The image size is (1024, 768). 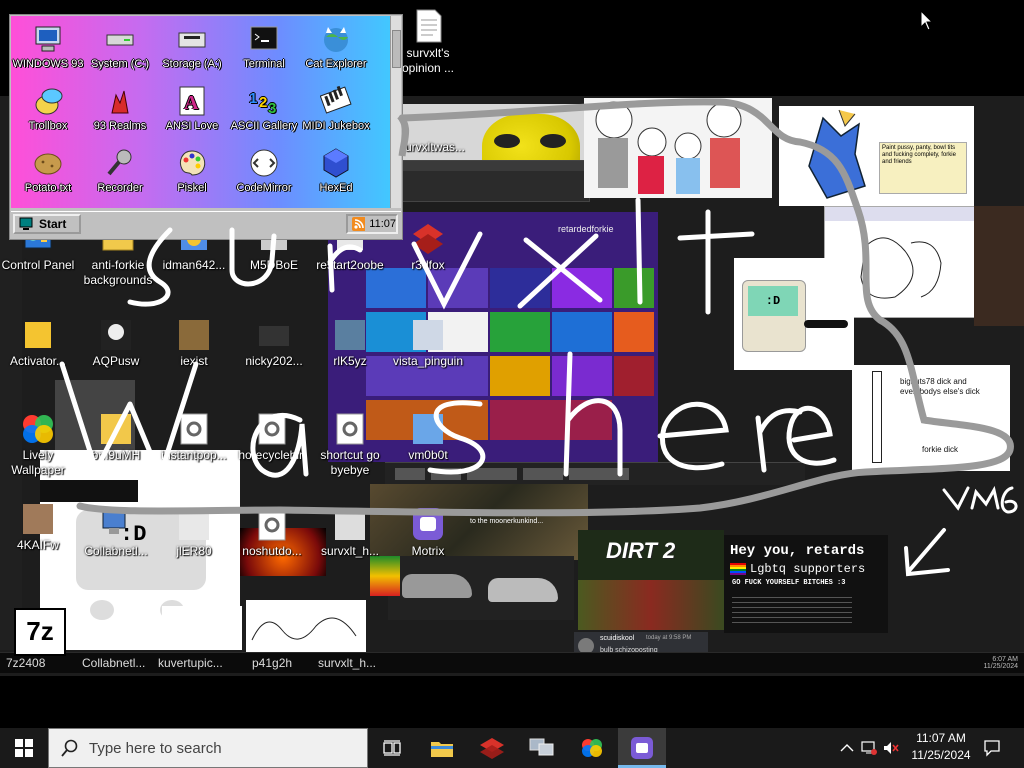 I want to click on 7zip-icon: 7z, so click(x=40, y=632).